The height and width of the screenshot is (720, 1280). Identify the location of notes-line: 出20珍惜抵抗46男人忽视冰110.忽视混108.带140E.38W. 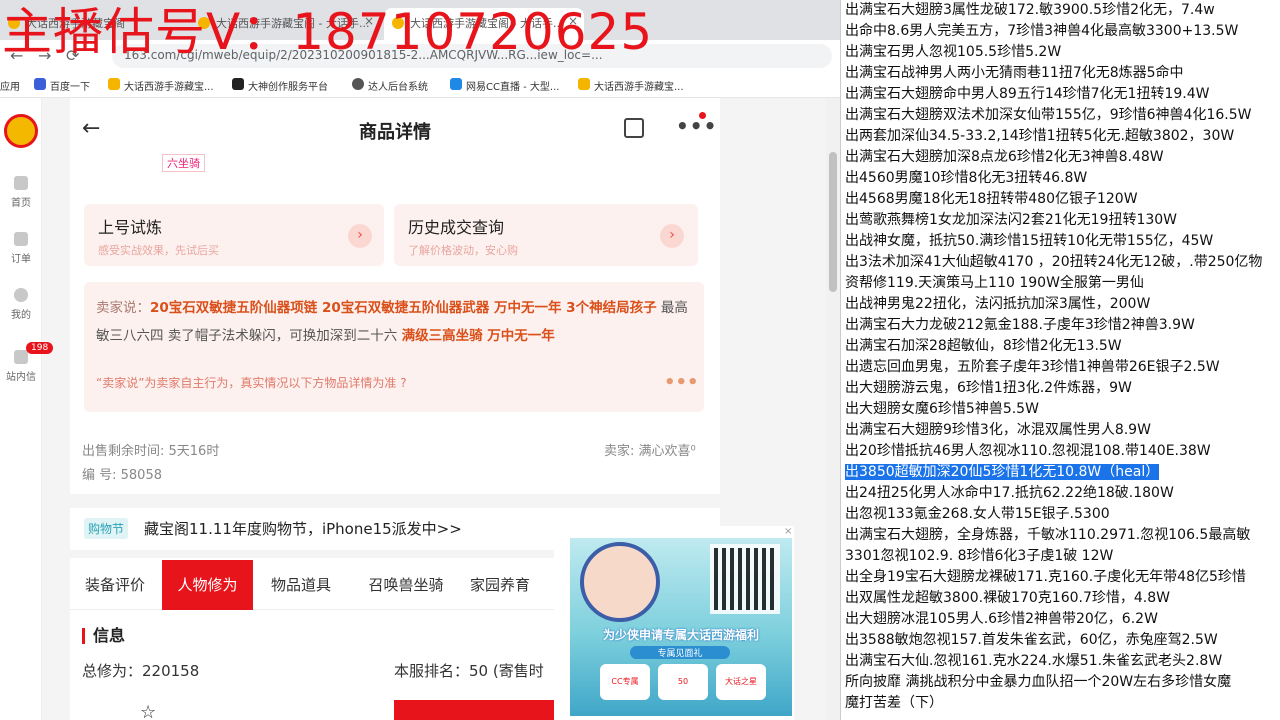
(1062, 451).